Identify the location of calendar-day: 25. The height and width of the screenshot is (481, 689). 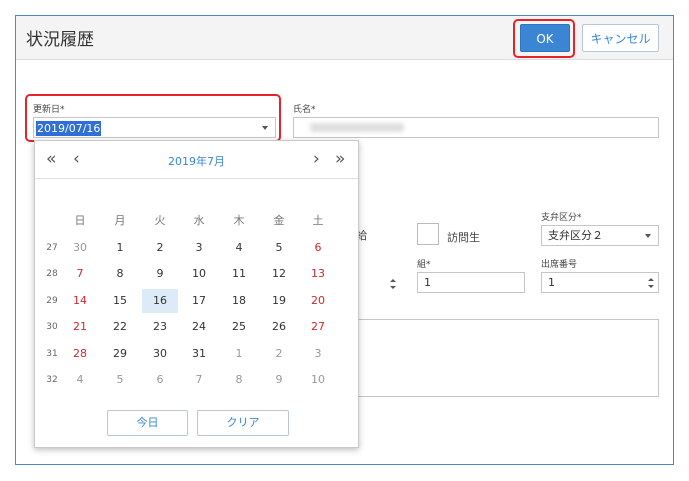
(239, 327).